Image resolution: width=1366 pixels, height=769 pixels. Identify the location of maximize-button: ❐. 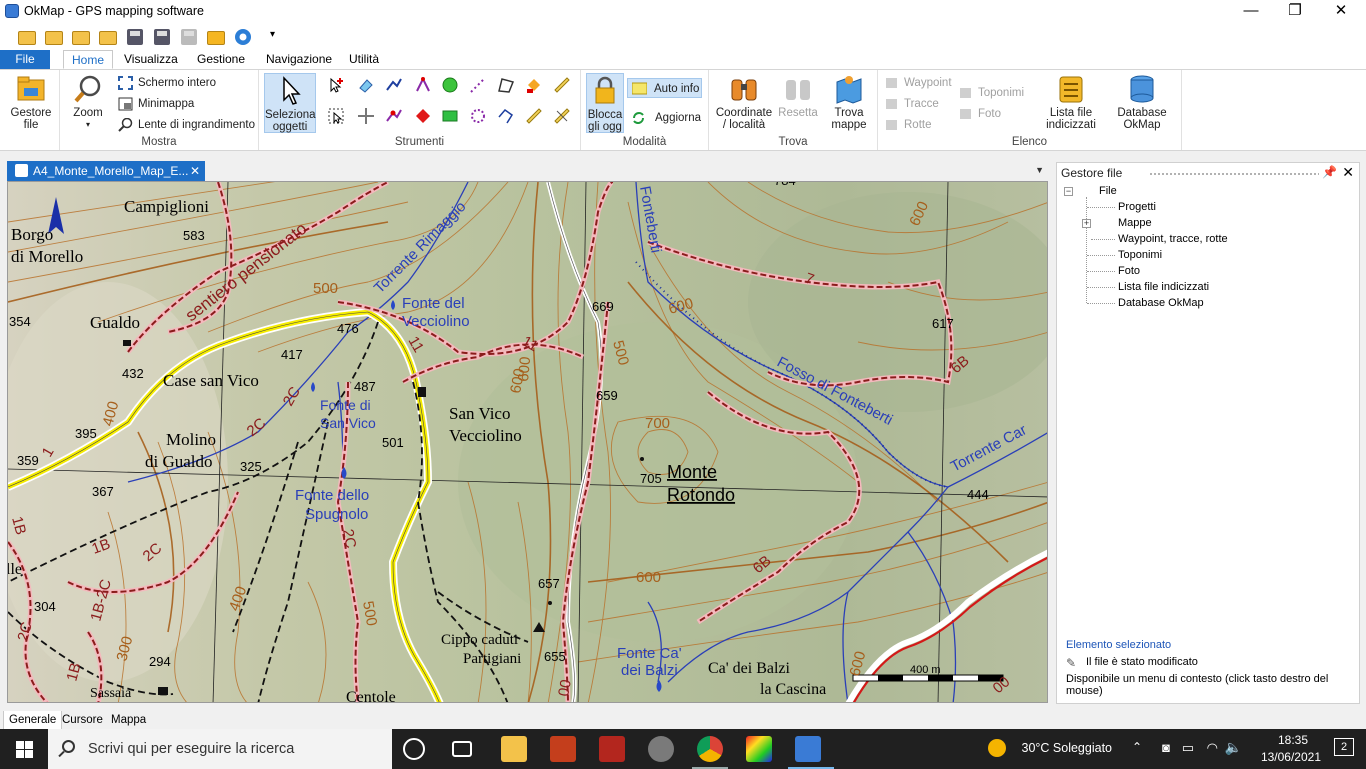
(1295, 11).